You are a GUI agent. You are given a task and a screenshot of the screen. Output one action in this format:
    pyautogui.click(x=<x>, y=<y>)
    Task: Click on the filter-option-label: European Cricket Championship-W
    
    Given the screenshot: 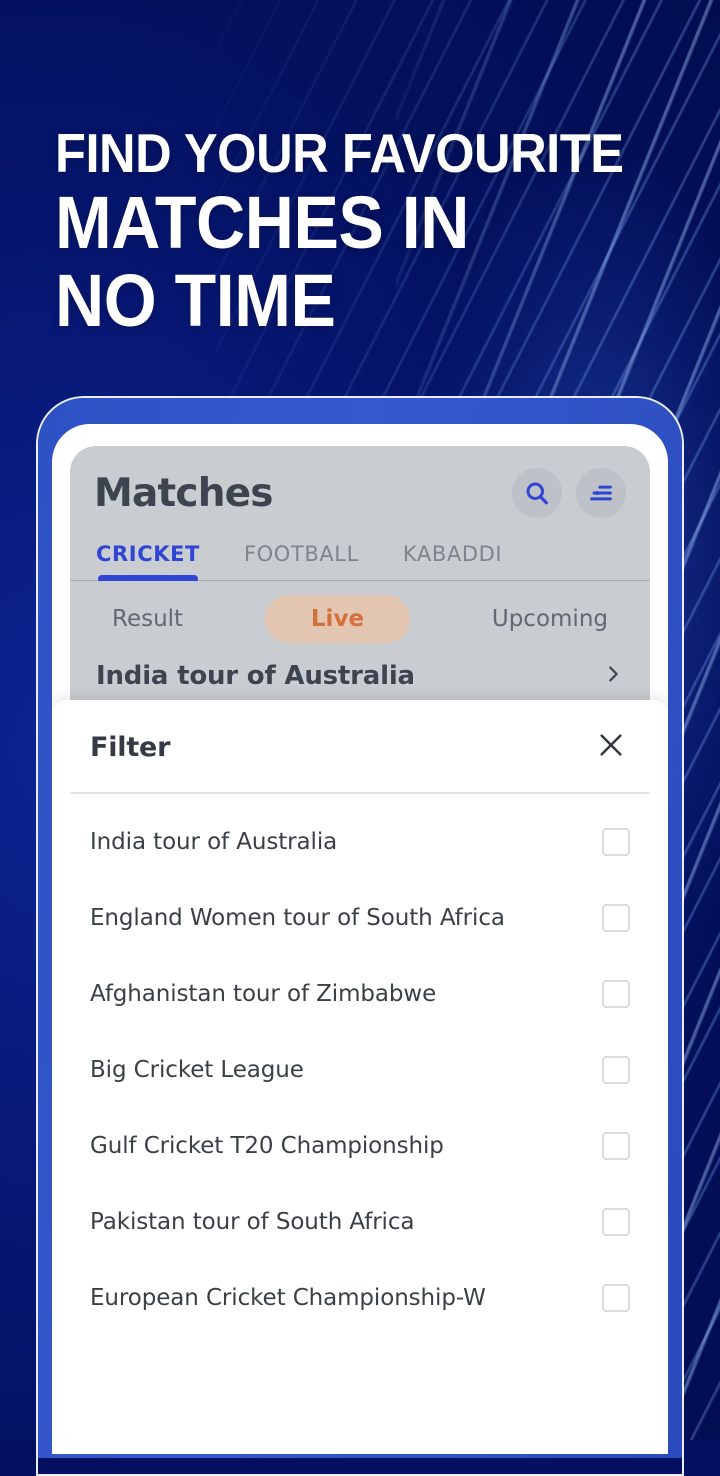 What is the action you would take?
    pyautogui.click(x=288, y=1297)
    